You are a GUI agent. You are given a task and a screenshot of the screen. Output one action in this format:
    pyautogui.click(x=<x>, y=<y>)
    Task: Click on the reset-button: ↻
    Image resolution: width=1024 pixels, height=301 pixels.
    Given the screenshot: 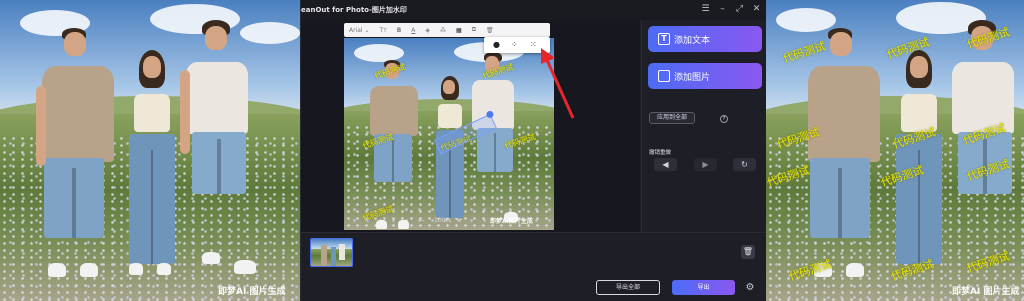 What is the action you would take?
    pyautogui.click(x=744, y=164)
    